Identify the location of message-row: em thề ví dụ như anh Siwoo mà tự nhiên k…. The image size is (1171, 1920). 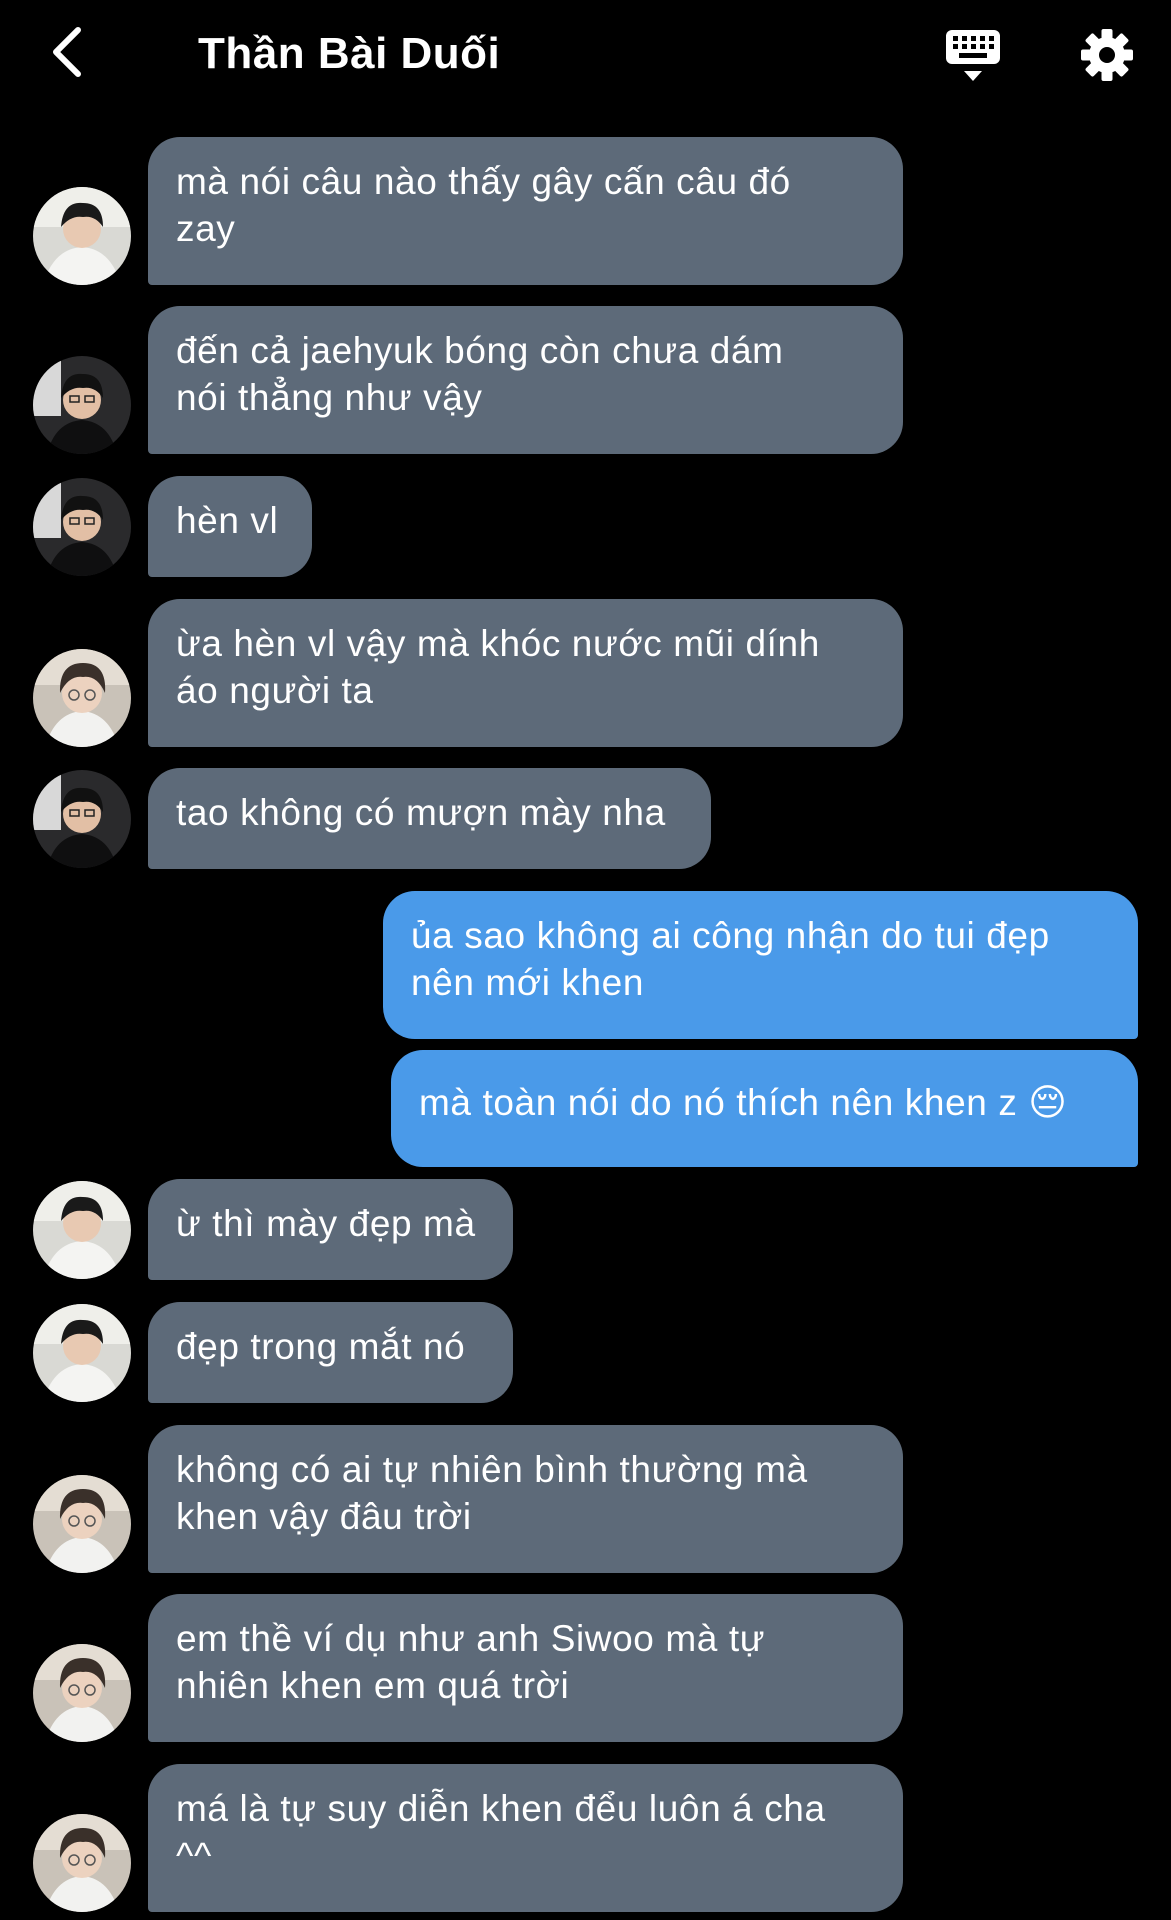
(585, 1668).